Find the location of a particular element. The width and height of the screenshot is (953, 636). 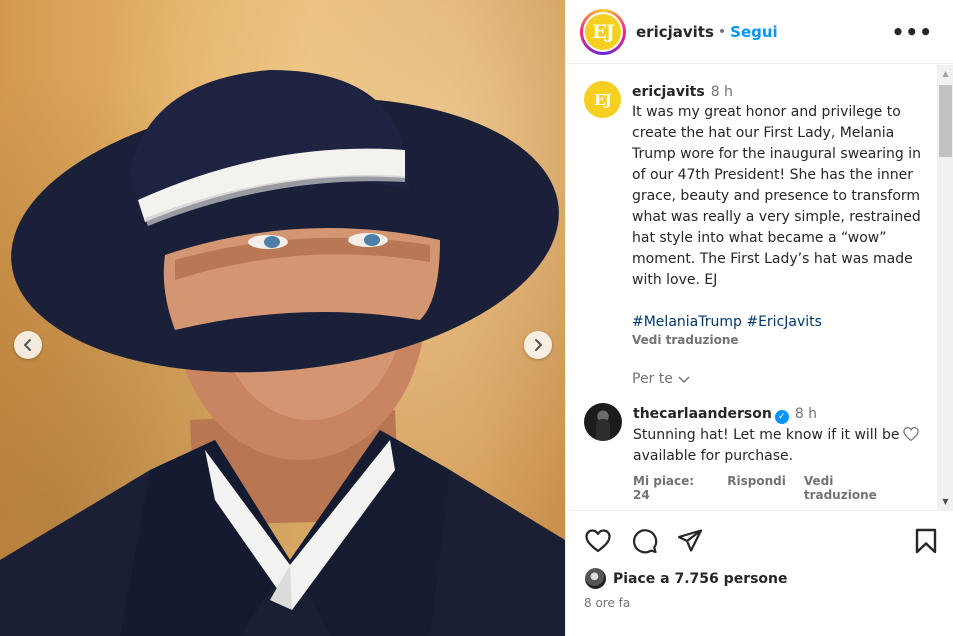

follow-button: Segui is located at coordinates (754, 32).